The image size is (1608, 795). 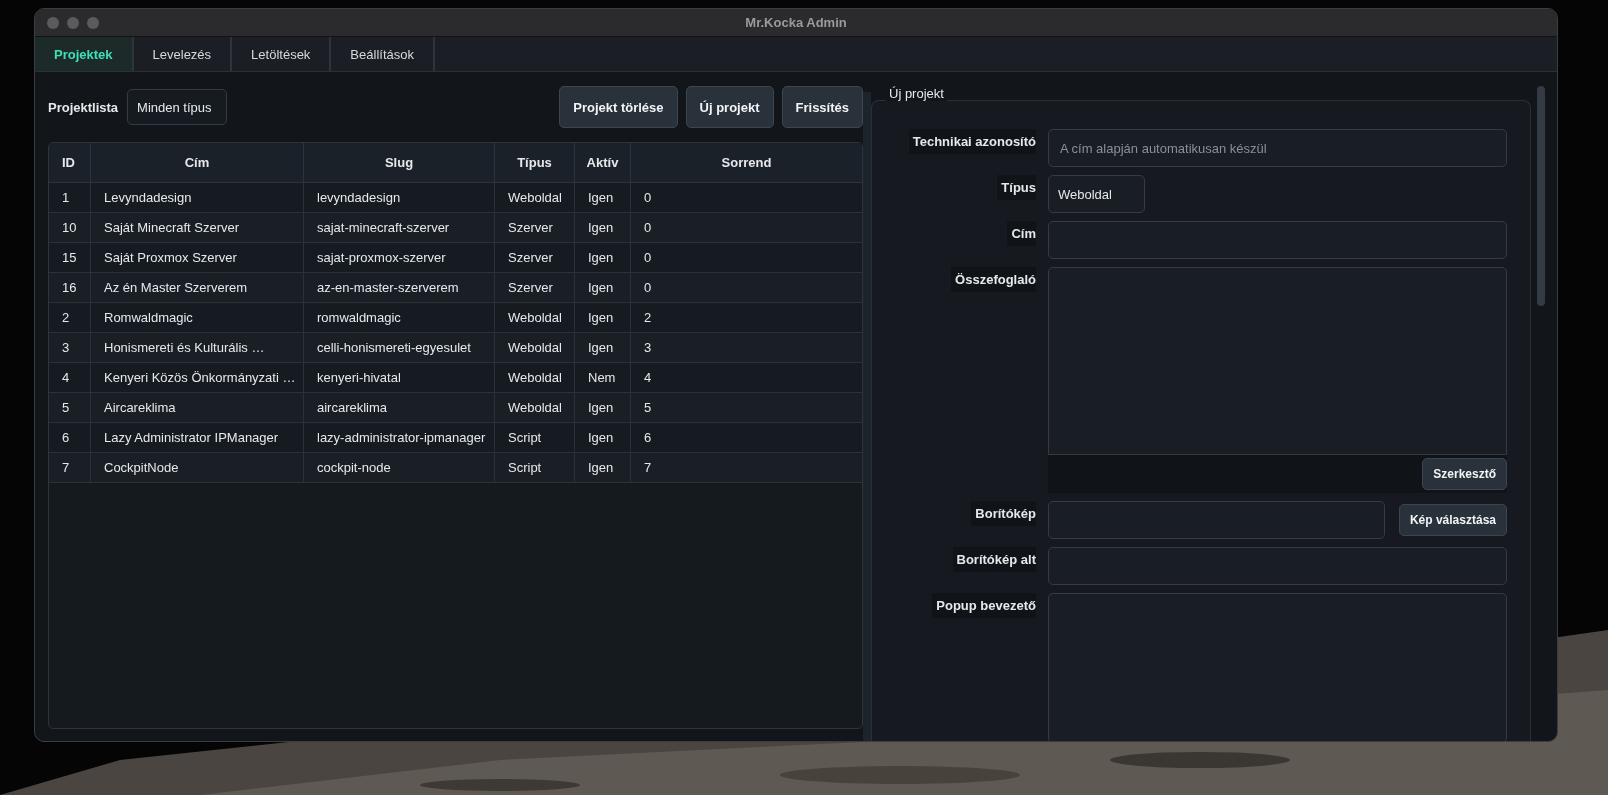 What do you see at coordinates (648, 408) in the screenshot?
I see `table-cell-text: 5` at bounding box center [648, 408].